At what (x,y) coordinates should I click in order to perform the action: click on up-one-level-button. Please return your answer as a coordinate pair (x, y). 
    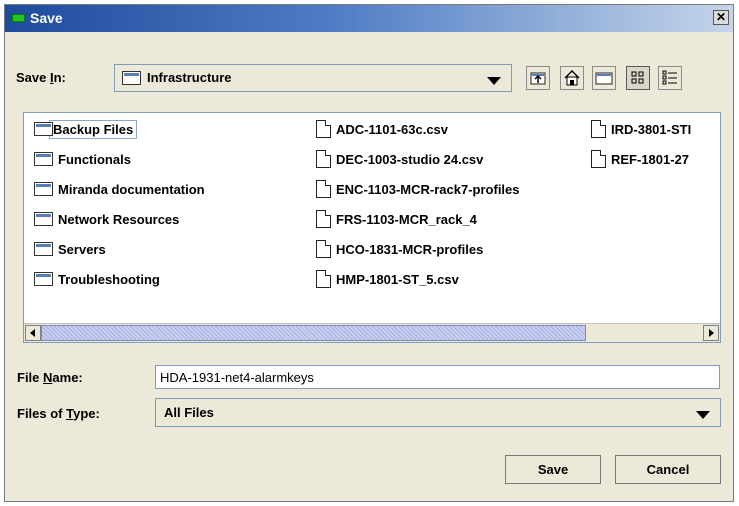
    Looking at the image, I should click on (538, 78).